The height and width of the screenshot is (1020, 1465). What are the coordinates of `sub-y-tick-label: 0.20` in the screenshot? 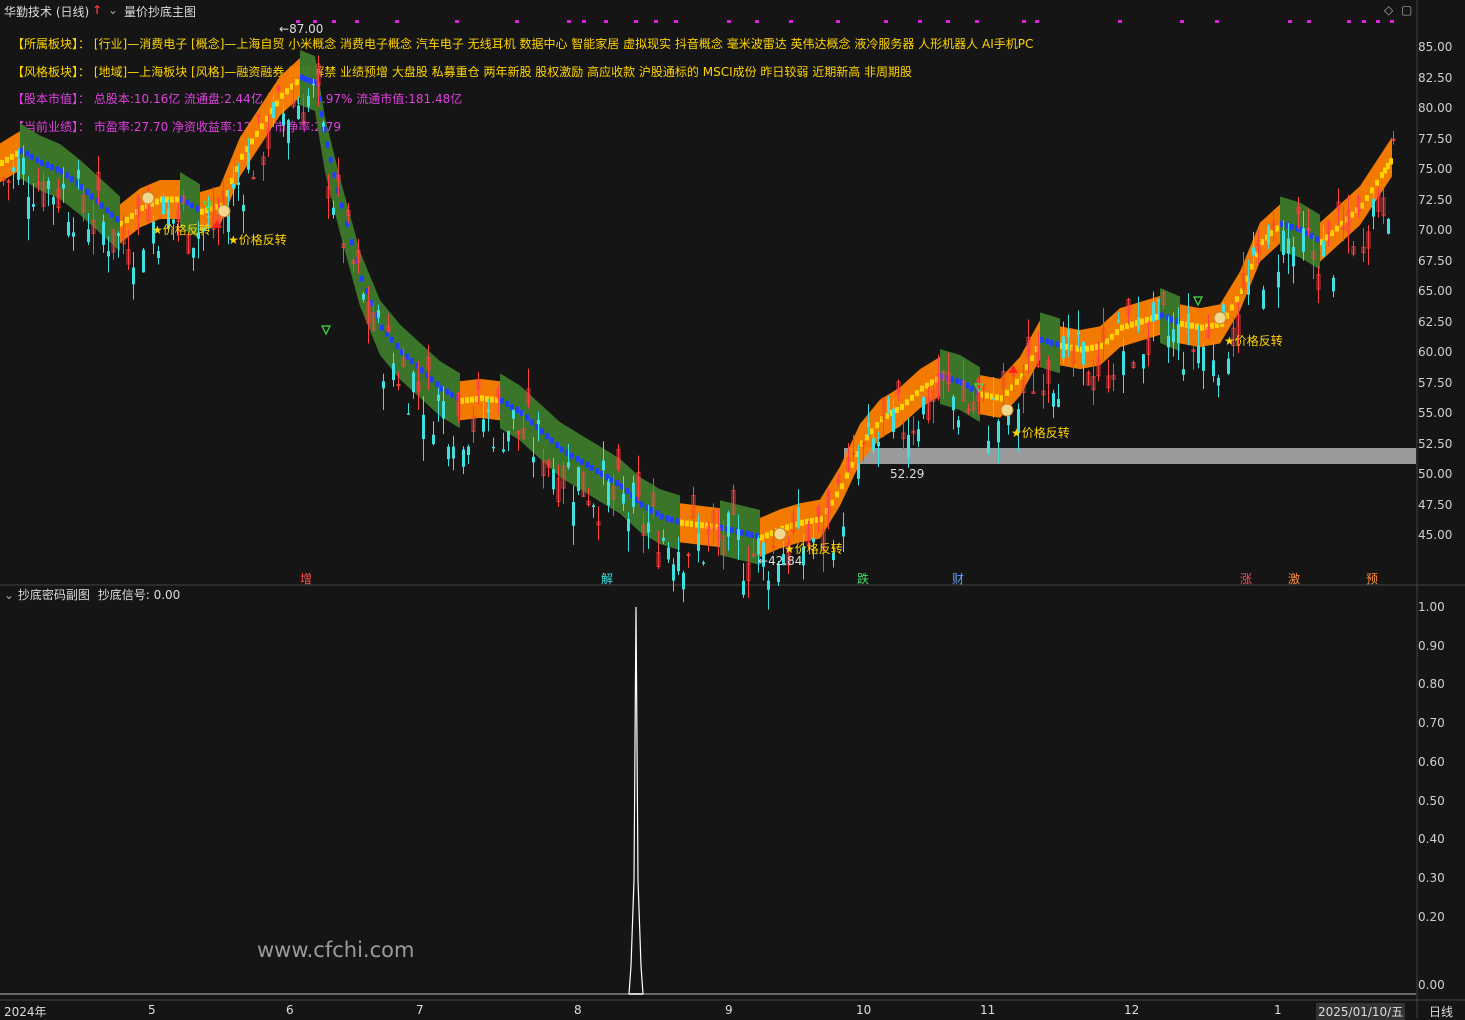 It's located at (1431, 916).